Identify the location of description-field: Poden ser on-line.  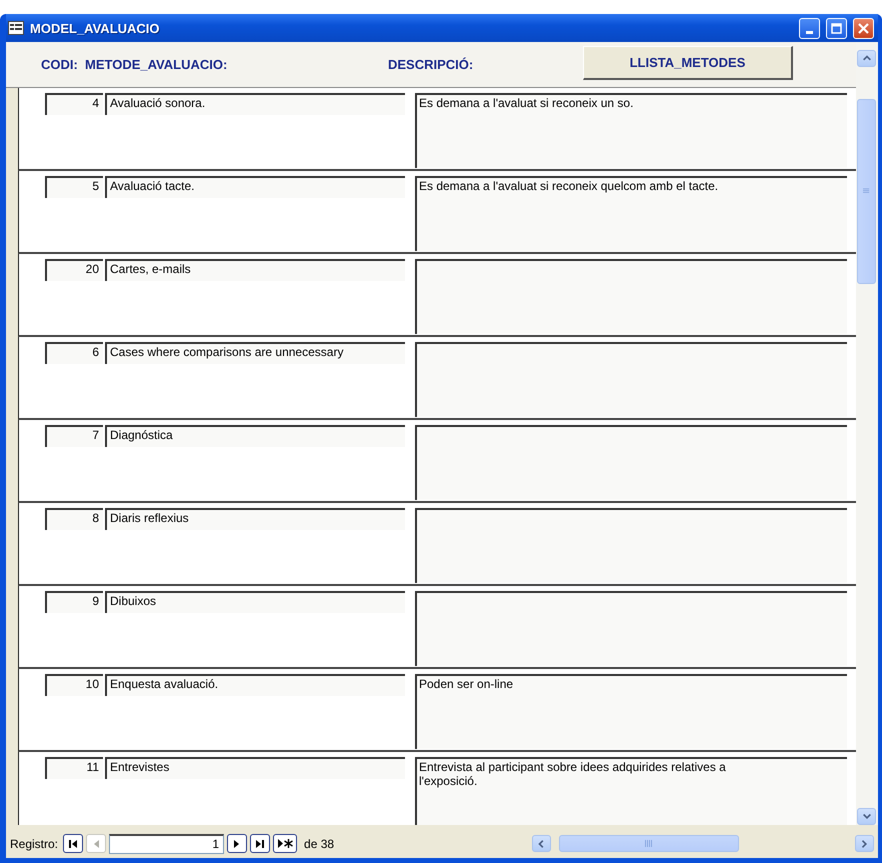
(631, 711).